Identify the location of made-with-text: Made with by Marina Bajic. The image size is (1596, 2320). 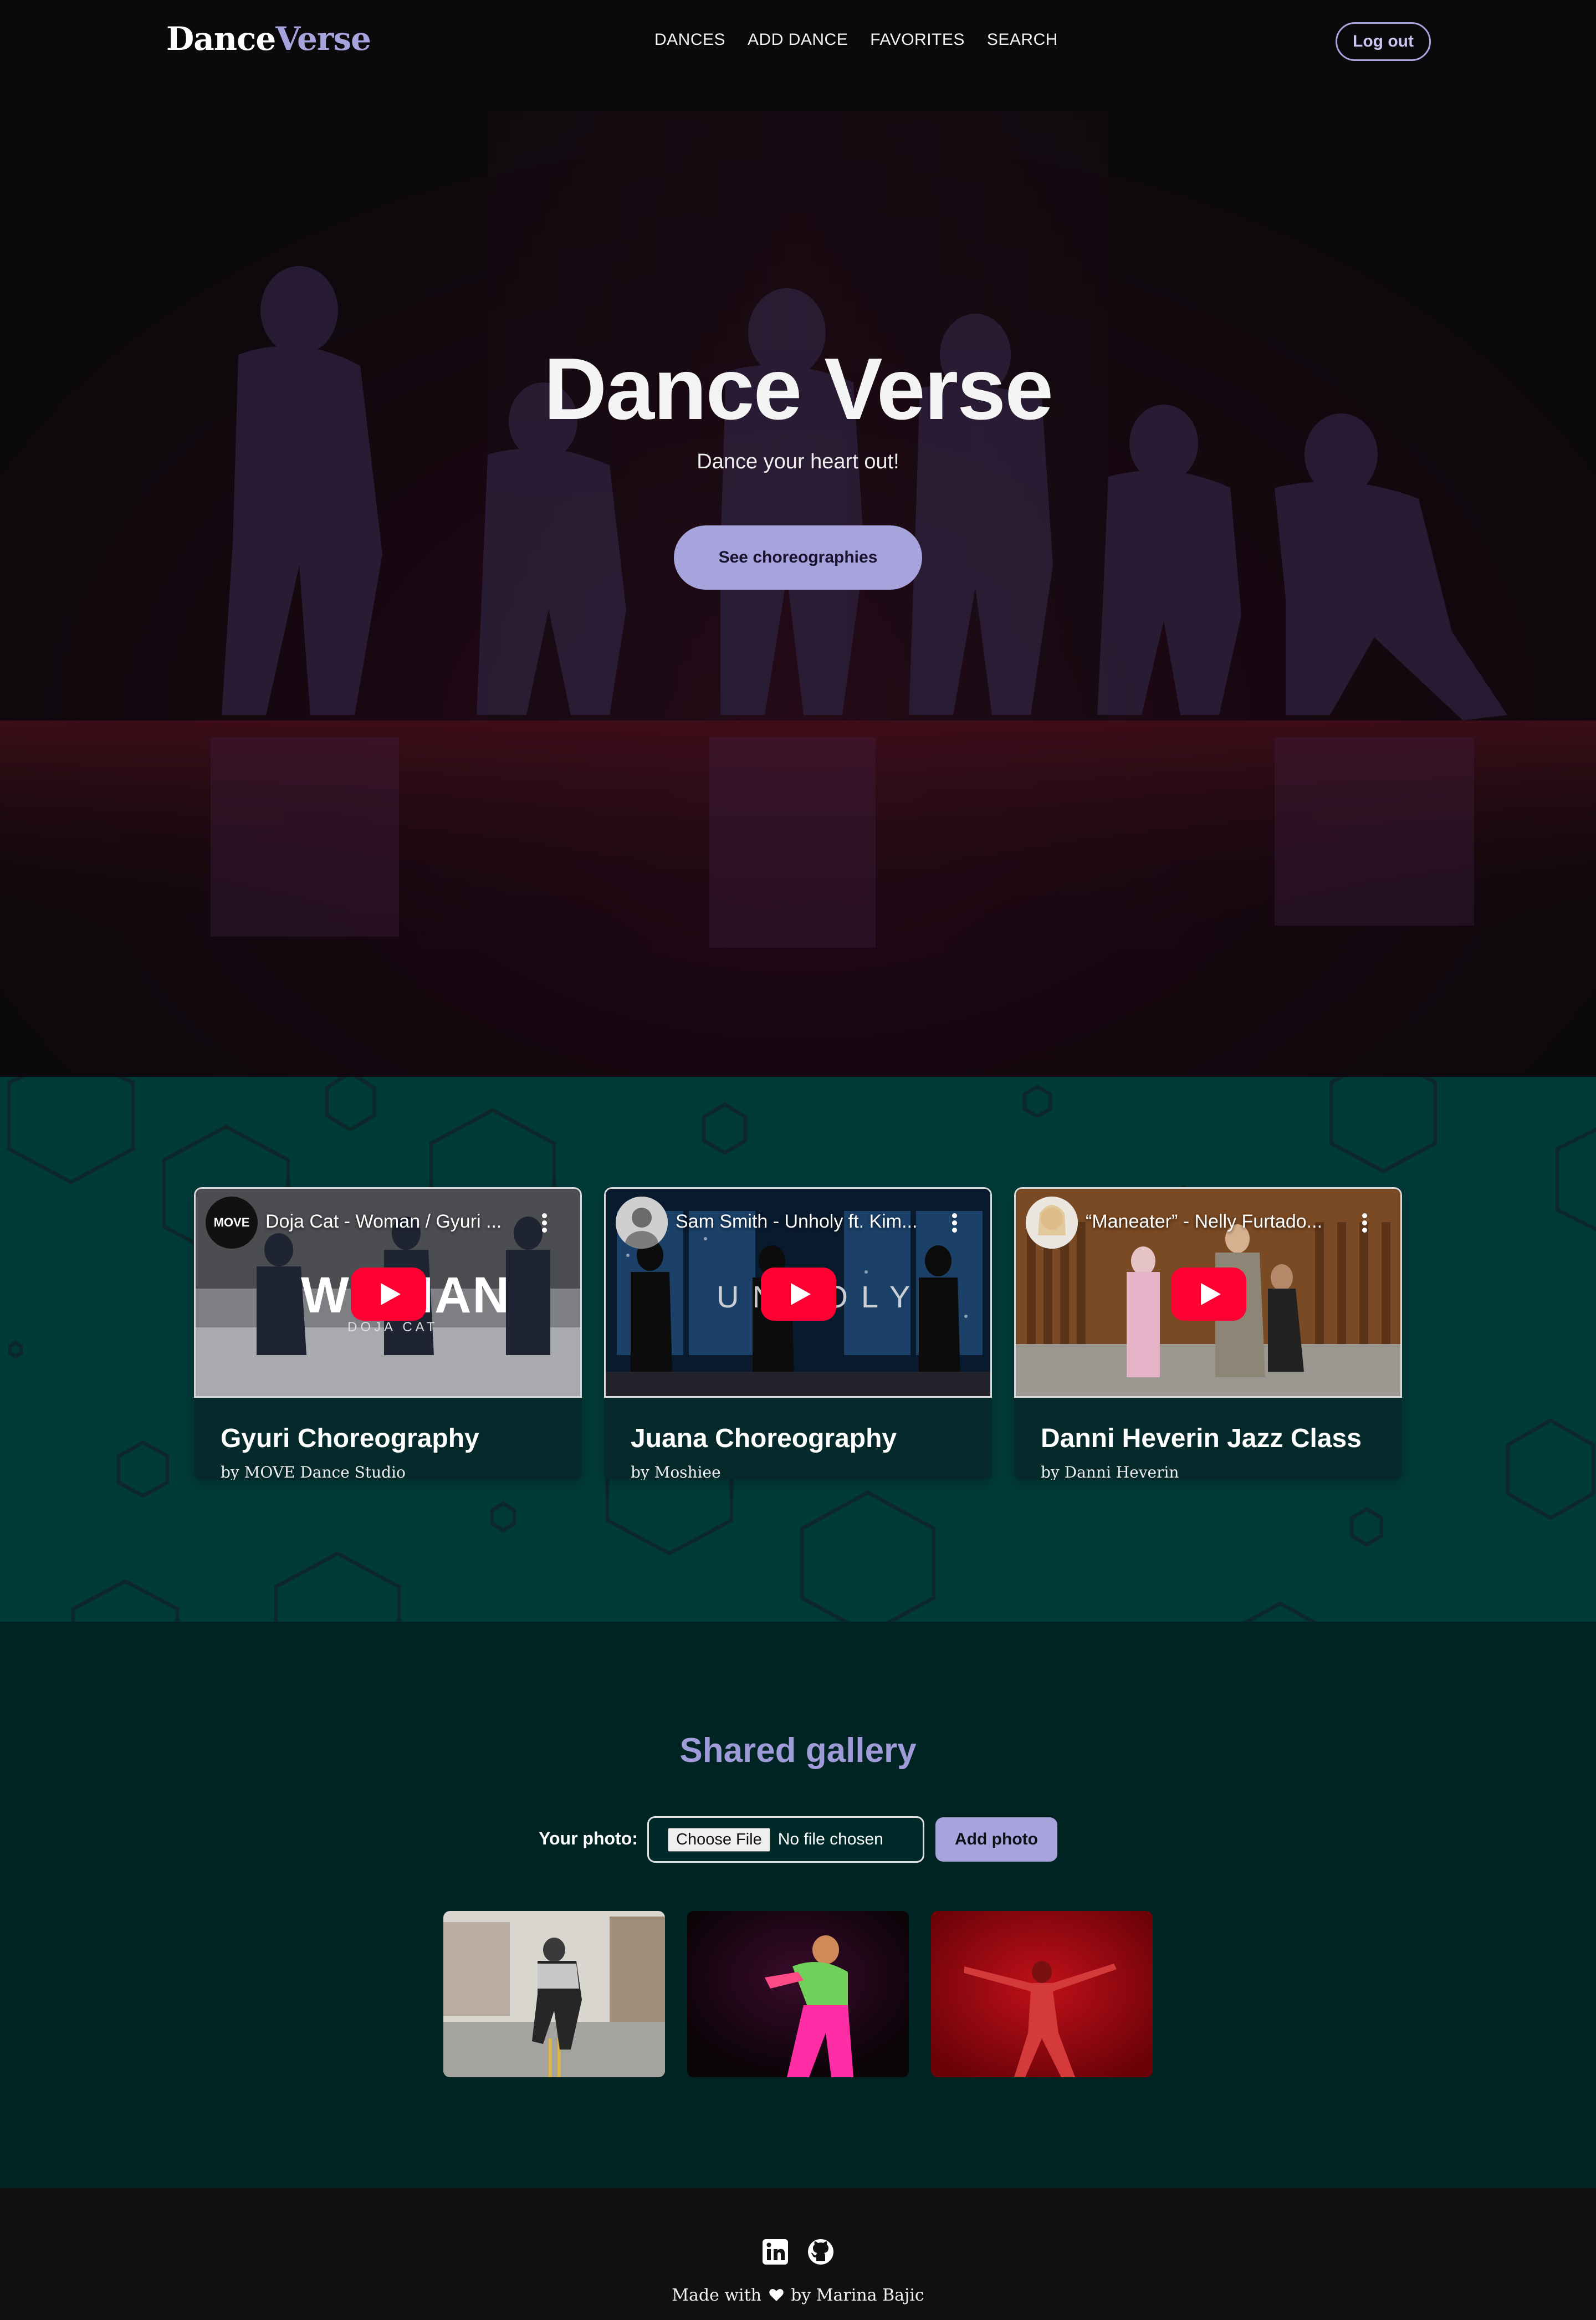
(798, 2295).